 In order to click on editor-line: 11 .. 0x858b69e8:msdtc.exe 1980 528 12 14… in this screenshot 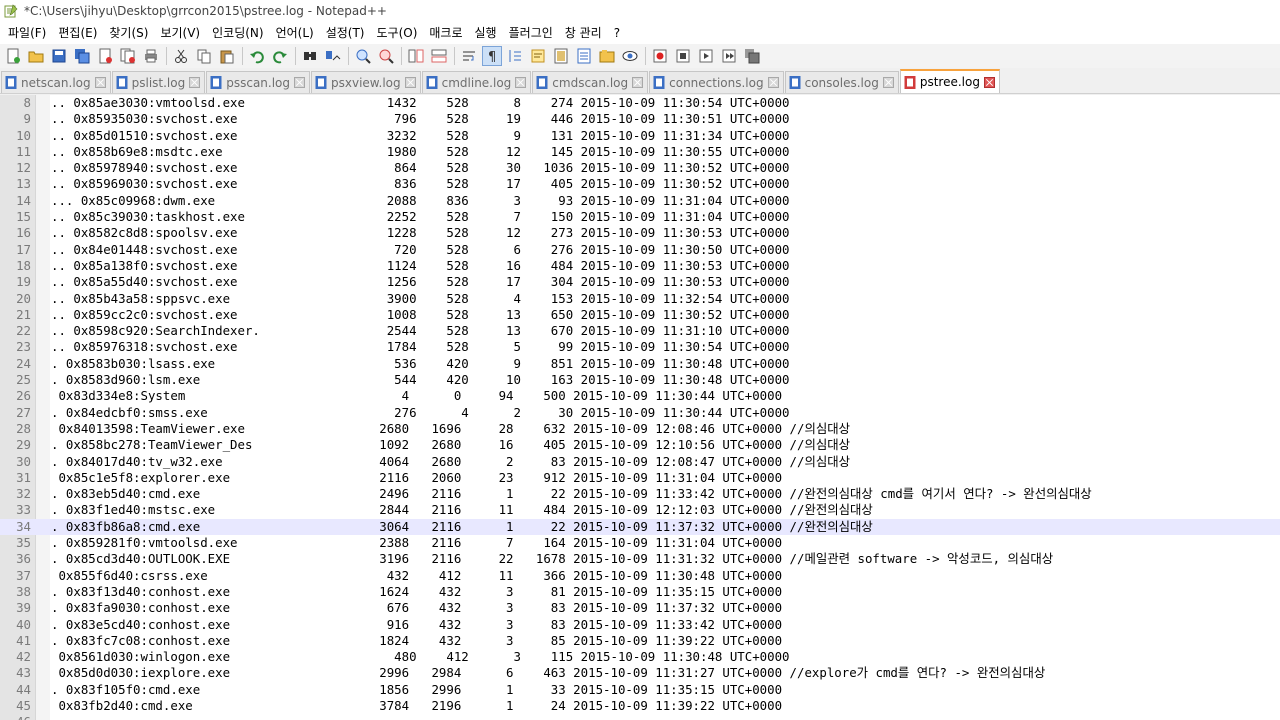, I will do `click(640, 152)`.